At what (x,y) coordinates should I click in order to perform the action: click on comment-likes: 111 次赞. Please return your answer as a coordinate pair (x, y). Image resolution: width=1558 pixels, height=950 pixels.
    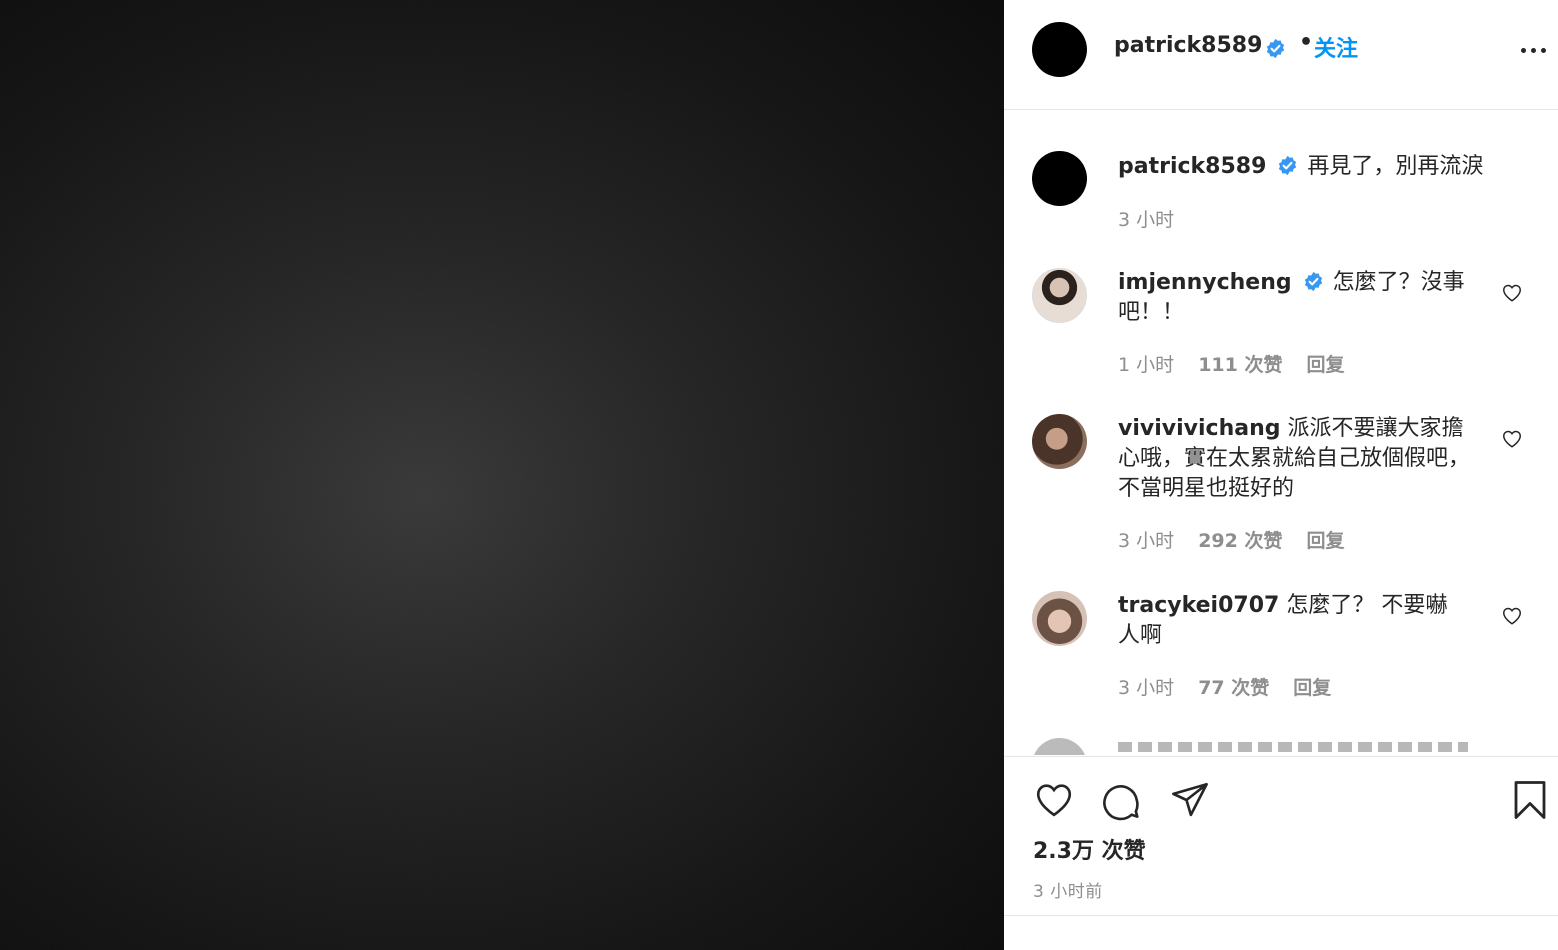
    Looking at the image, I should click on (1240, 365).